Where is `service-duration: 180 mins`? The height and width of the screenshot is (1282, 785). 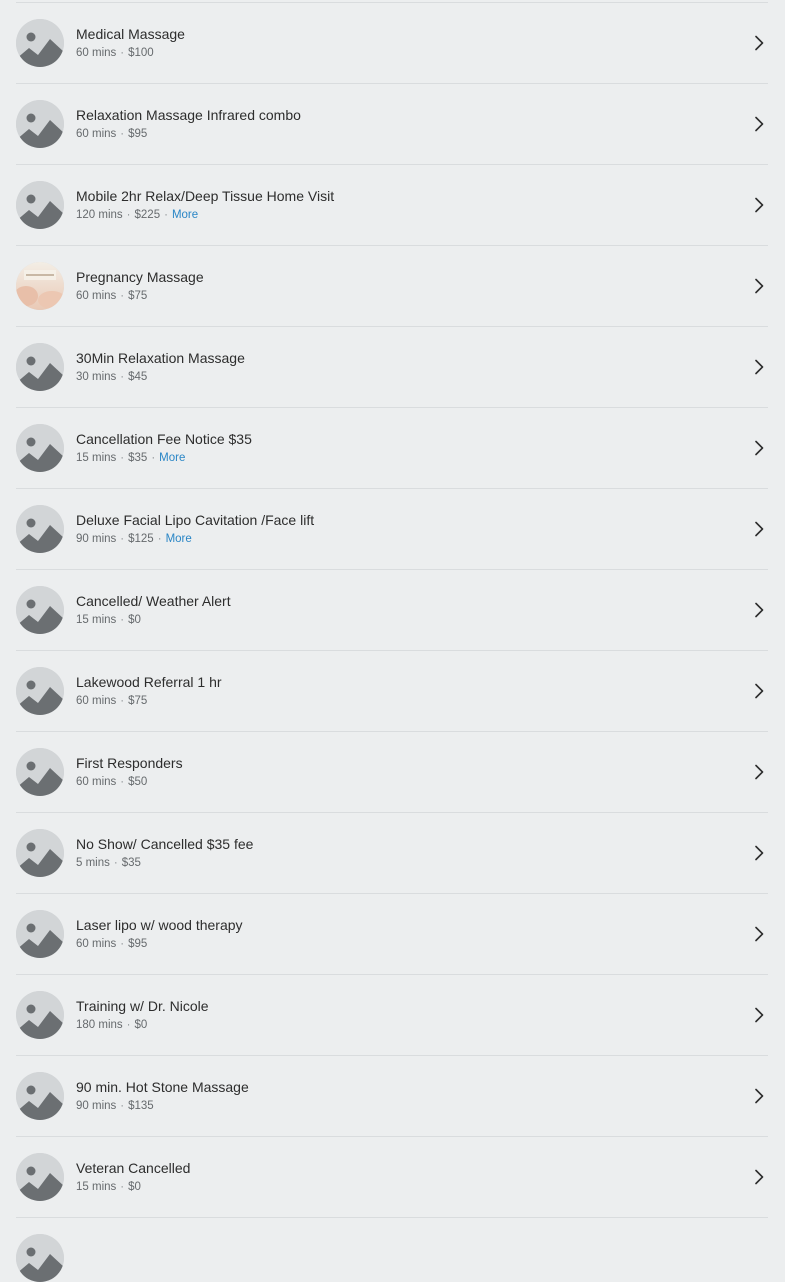 service-duration: 180 mins is located at coordinates (99, 1025).